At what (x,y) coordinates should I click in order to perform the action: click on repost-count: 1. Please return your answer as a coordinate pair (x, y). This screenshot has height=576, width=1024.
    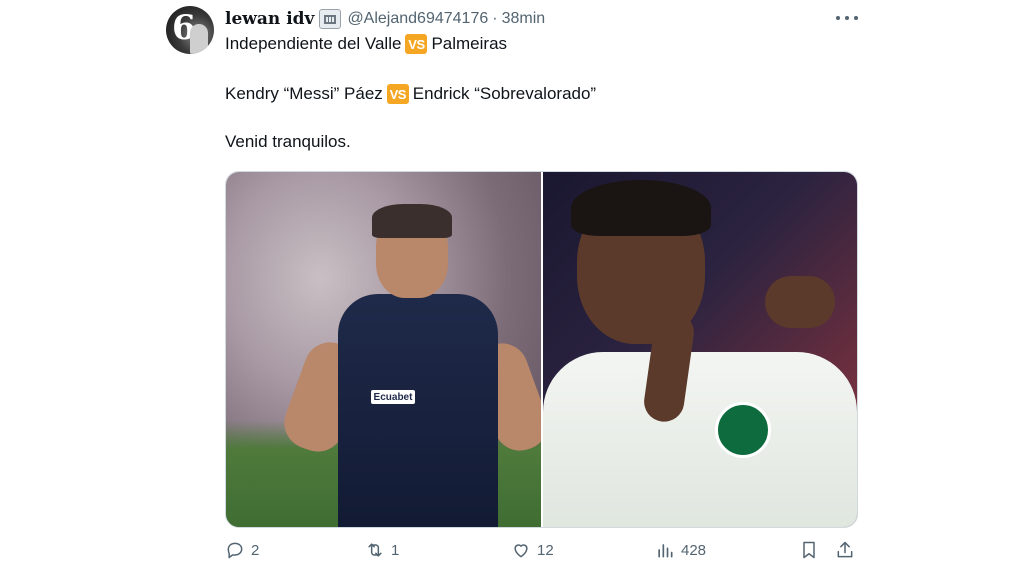
    Looking at the image, I should click on (395, 550).